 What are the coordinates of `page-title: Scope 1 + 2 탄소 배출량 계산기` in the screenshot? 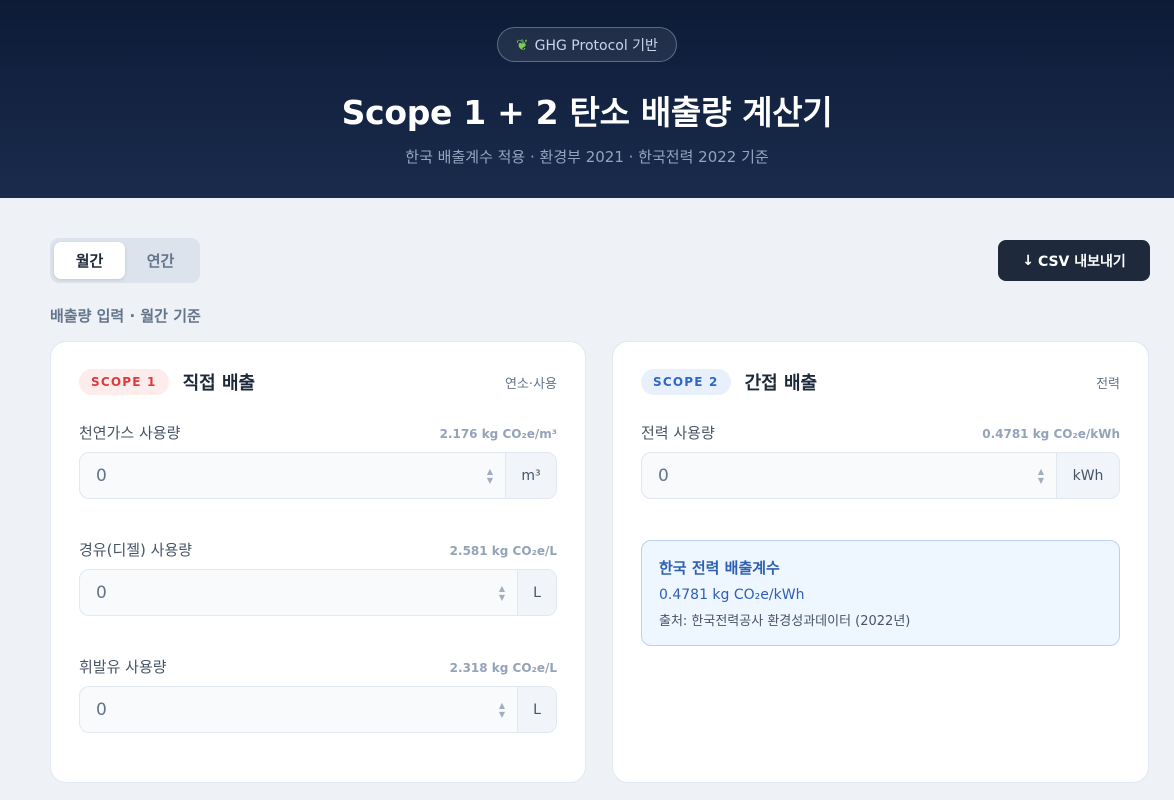 It's located at (587, 112).